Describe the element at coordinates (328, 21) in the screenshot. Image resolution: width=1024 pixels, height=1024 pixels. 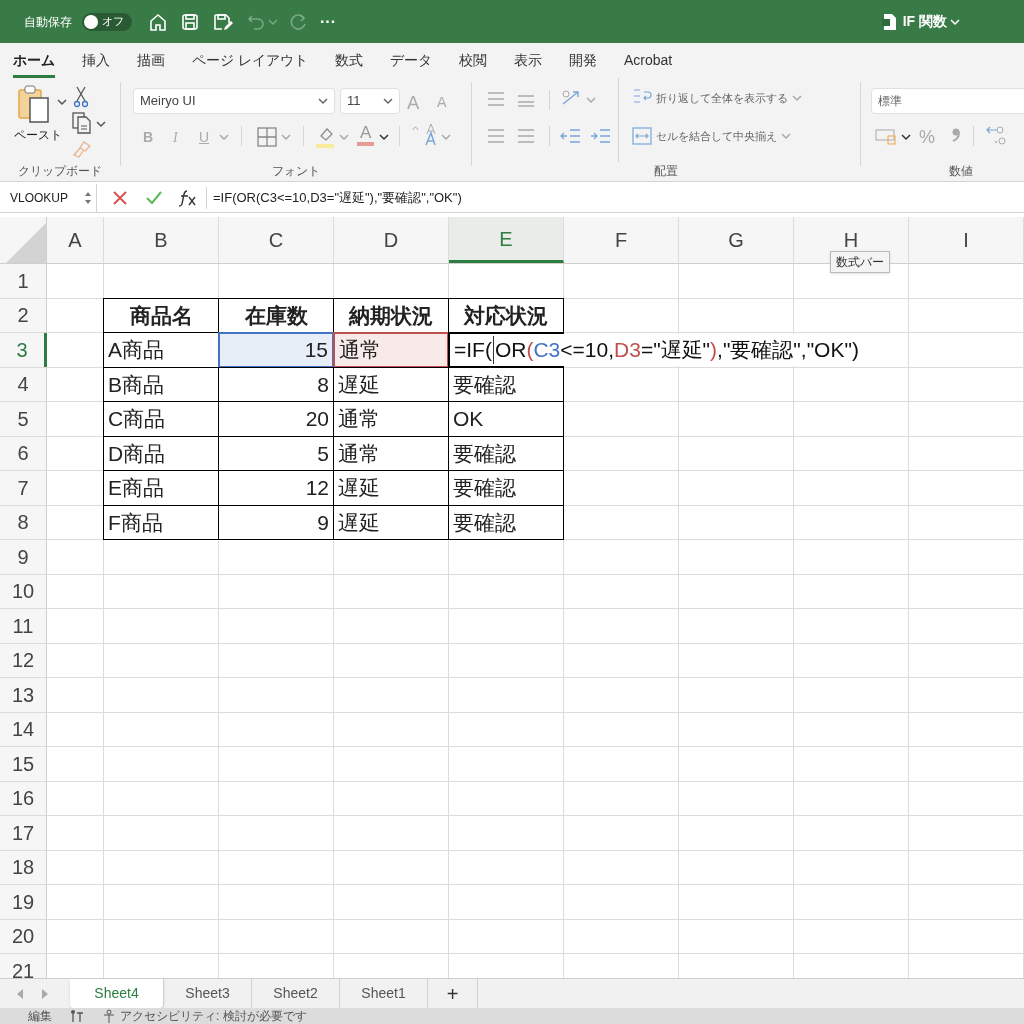
I see `more-button: ···` at that location.